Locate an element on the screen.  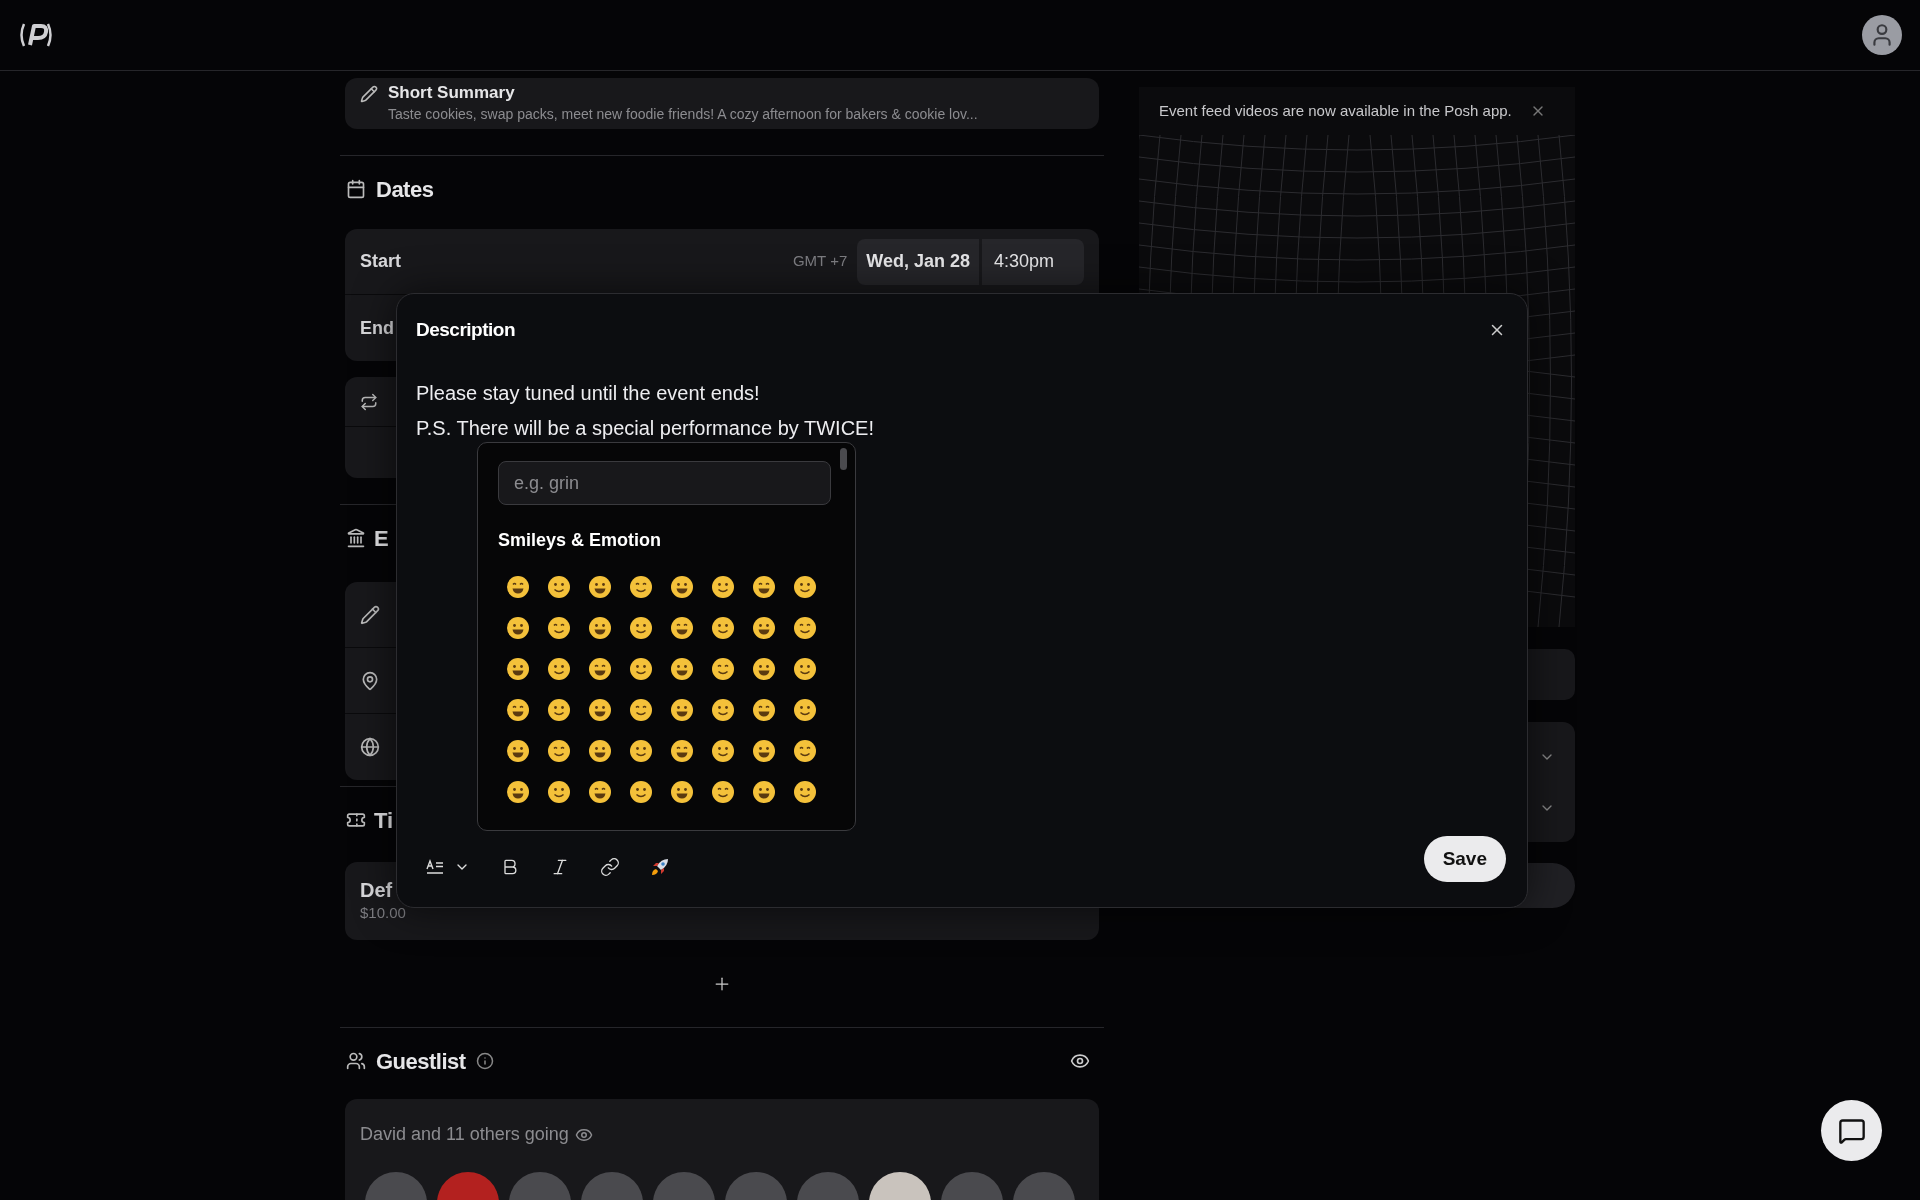
scrollbar-thumb is located at coordinates (843, 459).